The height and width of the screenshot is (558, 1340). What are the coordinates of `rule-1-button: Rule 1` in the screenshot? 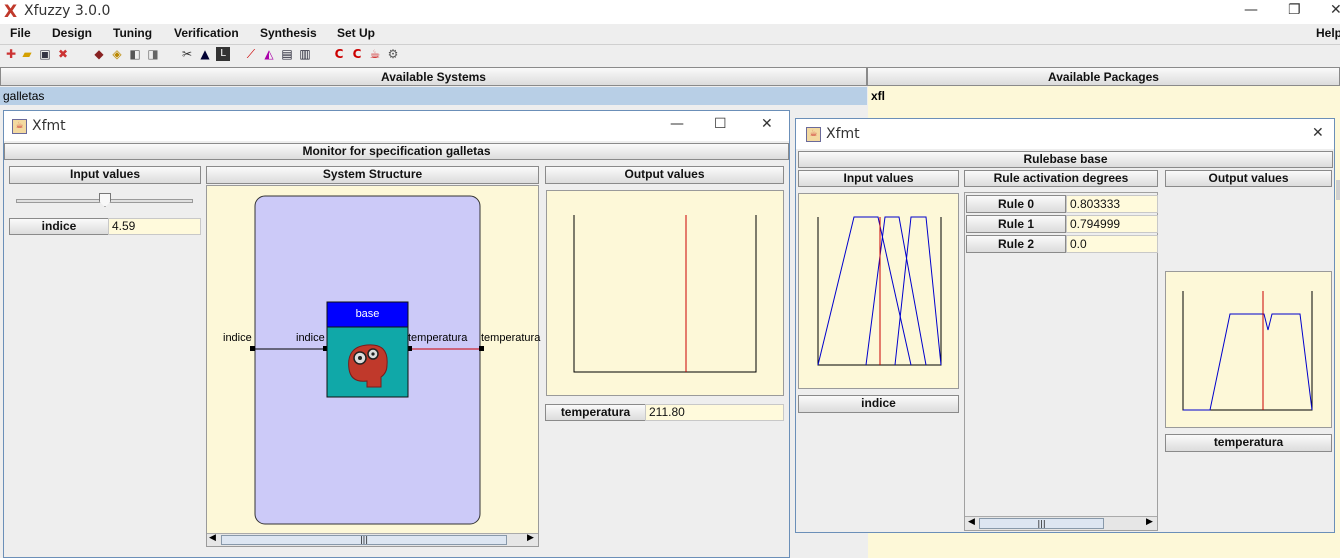 It's located at (1016, 224).